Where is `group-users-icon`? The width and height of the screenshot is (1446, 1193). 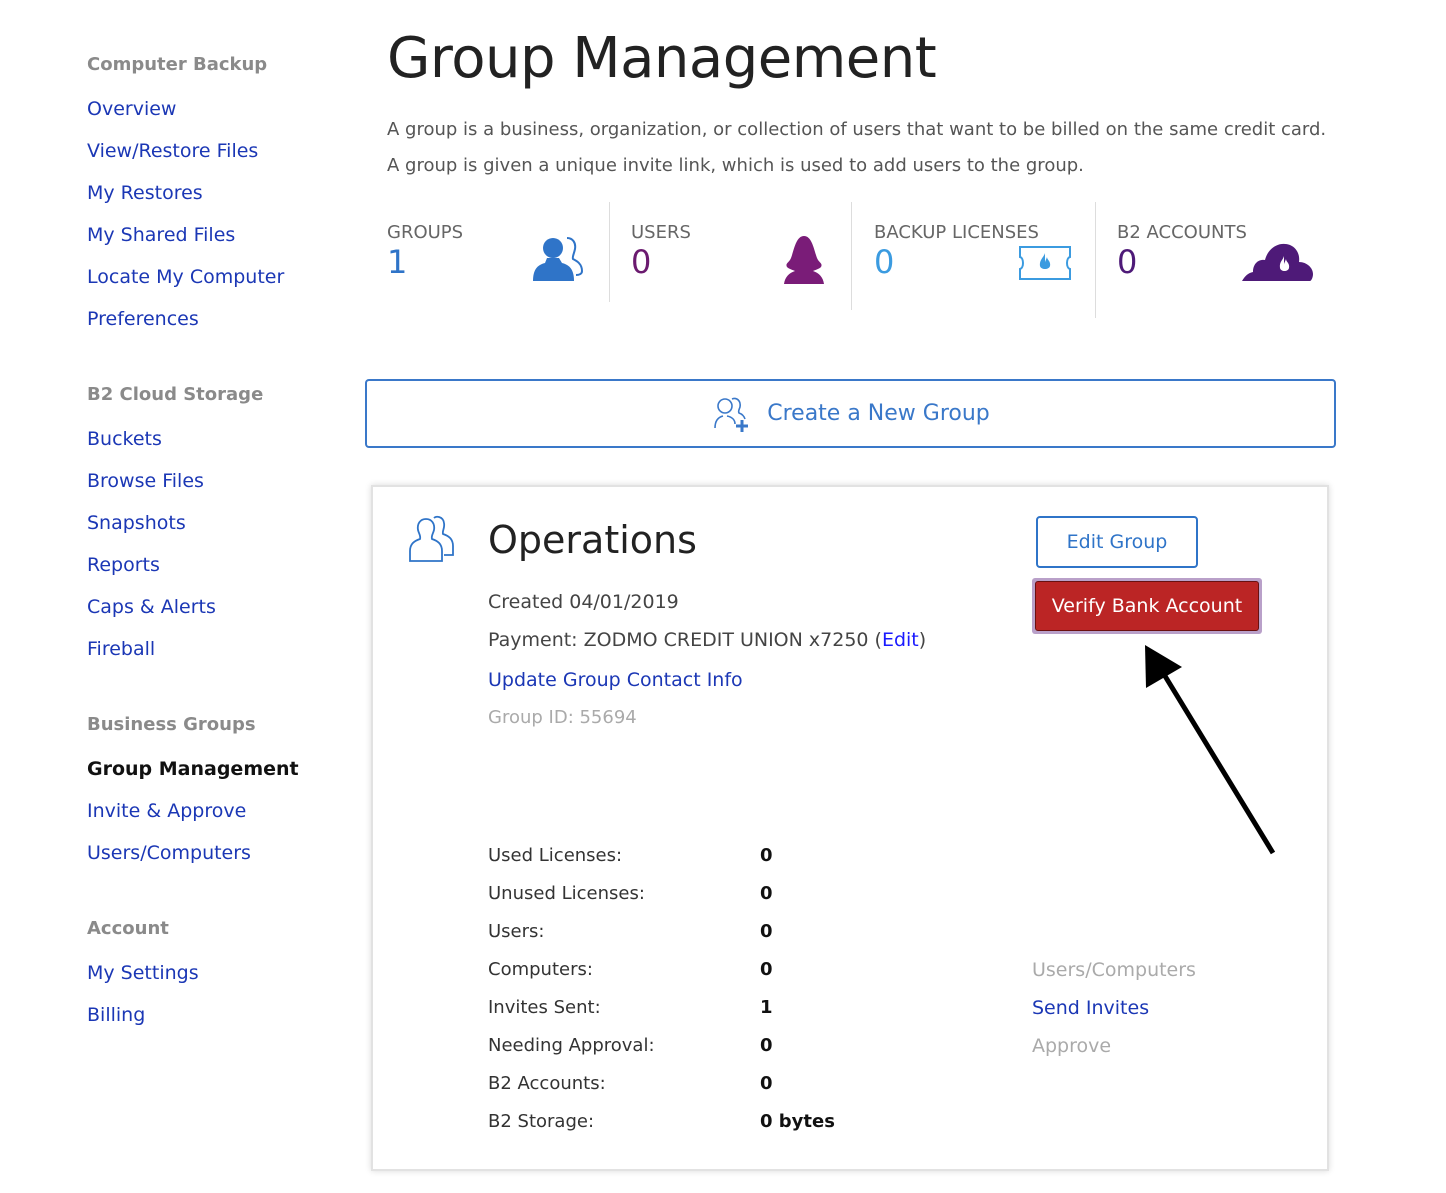 group-users-icon is located at coordinates (558, 259).